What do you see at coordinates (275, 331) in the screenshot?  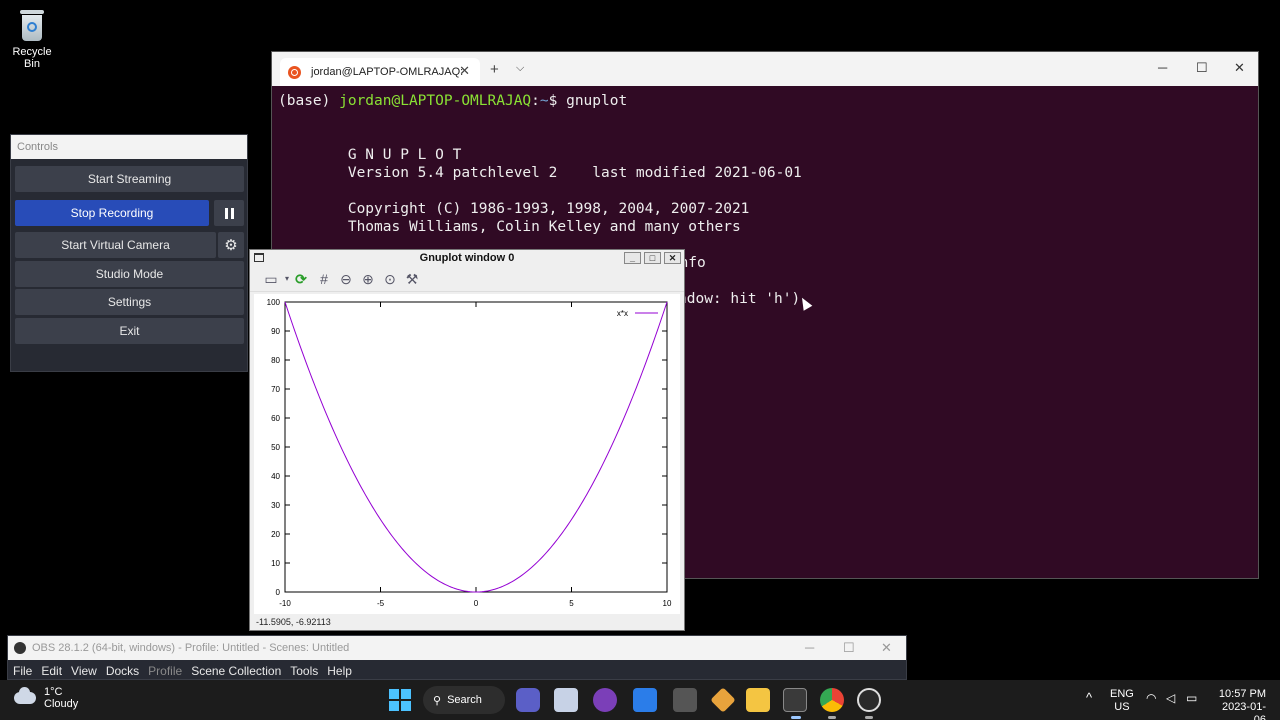 I see `y-tick-label: 90` at bounding box center [275, 331].